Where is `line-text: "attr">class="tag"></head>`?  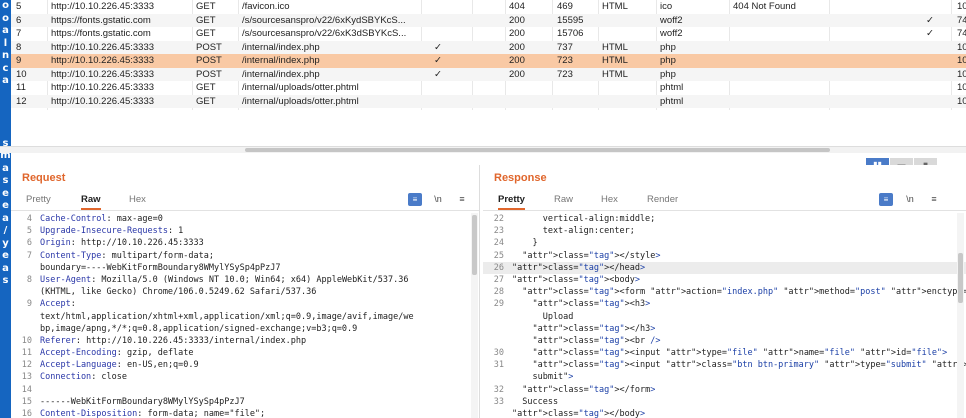
line-text: "attr">class="tag"></head> is located at coordinates (579, 267).